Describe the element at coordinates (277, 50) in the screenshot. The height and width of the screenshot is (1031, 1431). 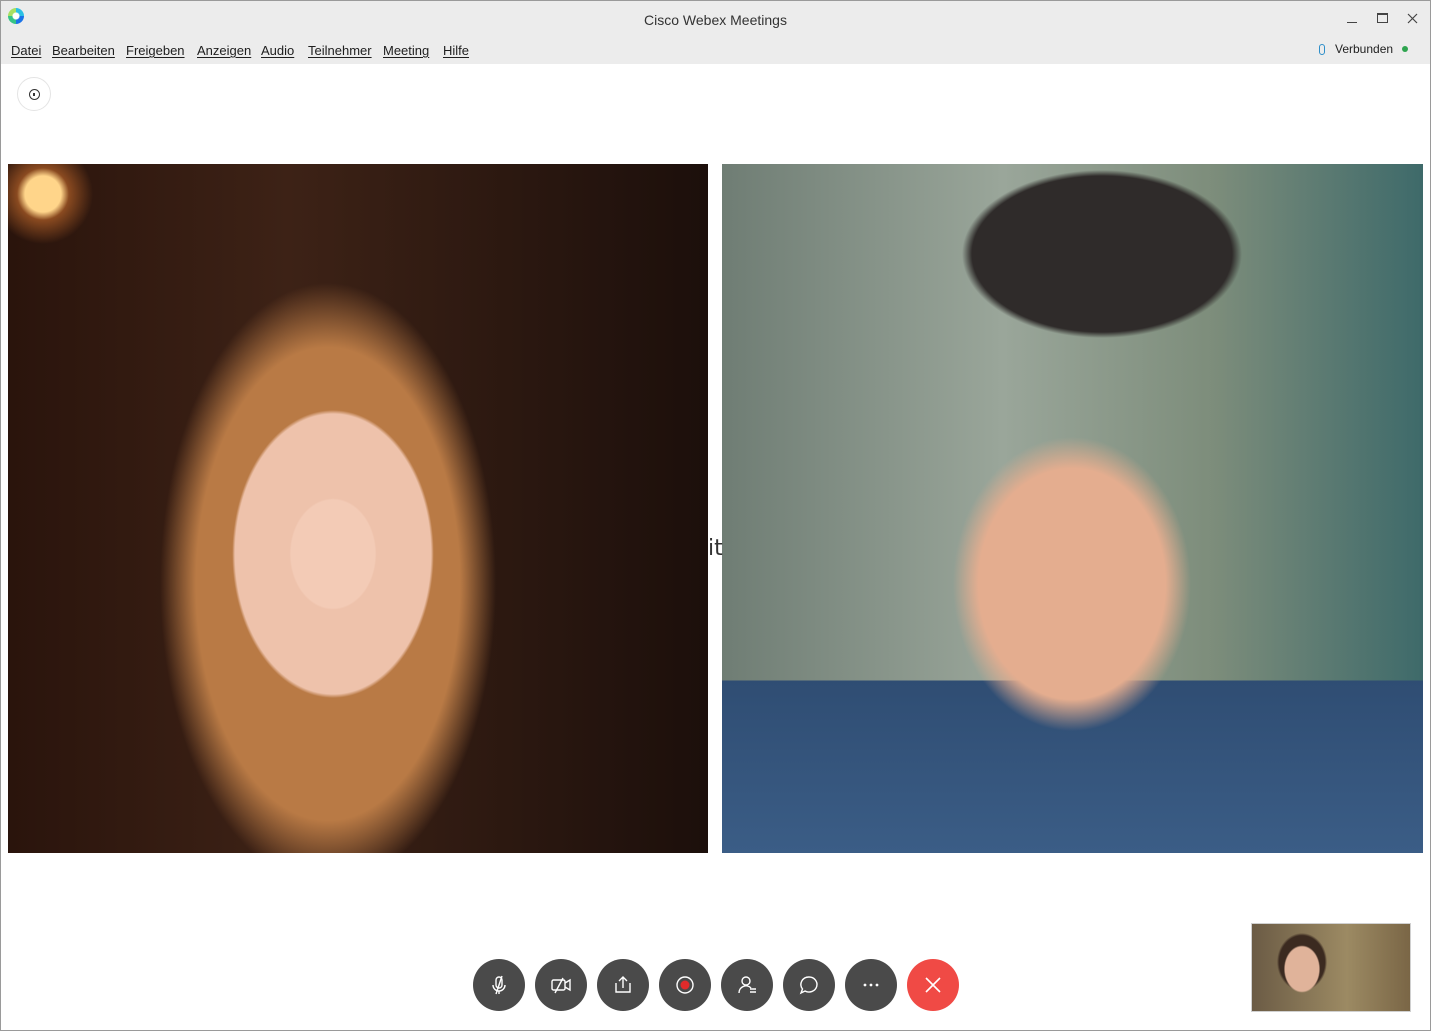
I see `menu-audio: Audio` at that location.